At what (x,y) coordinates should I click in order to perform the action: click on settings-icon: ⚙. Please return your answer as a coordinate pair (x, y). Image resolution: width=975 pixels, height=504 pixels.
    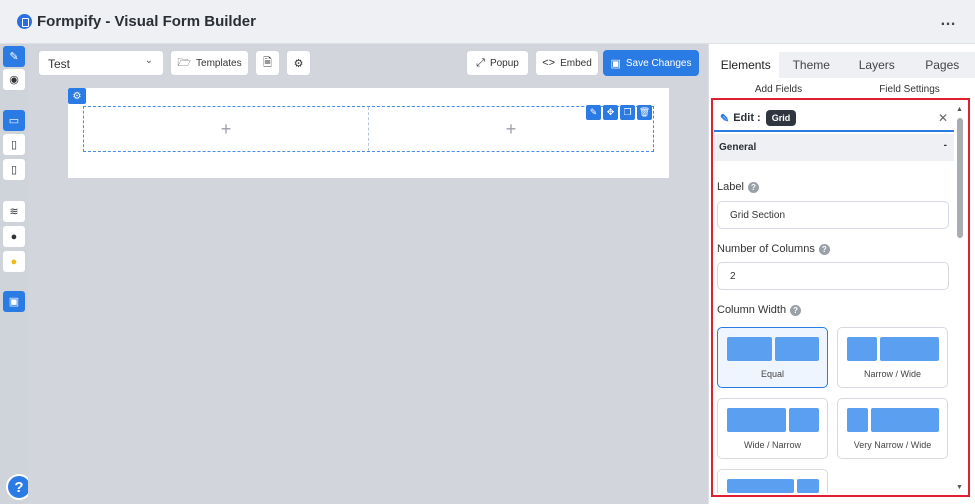
    Looking at the image, I should click on (298, 63).